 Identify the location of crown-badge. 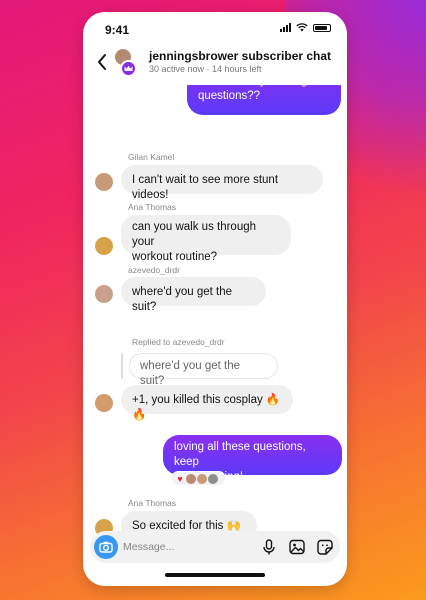
(128, 68).